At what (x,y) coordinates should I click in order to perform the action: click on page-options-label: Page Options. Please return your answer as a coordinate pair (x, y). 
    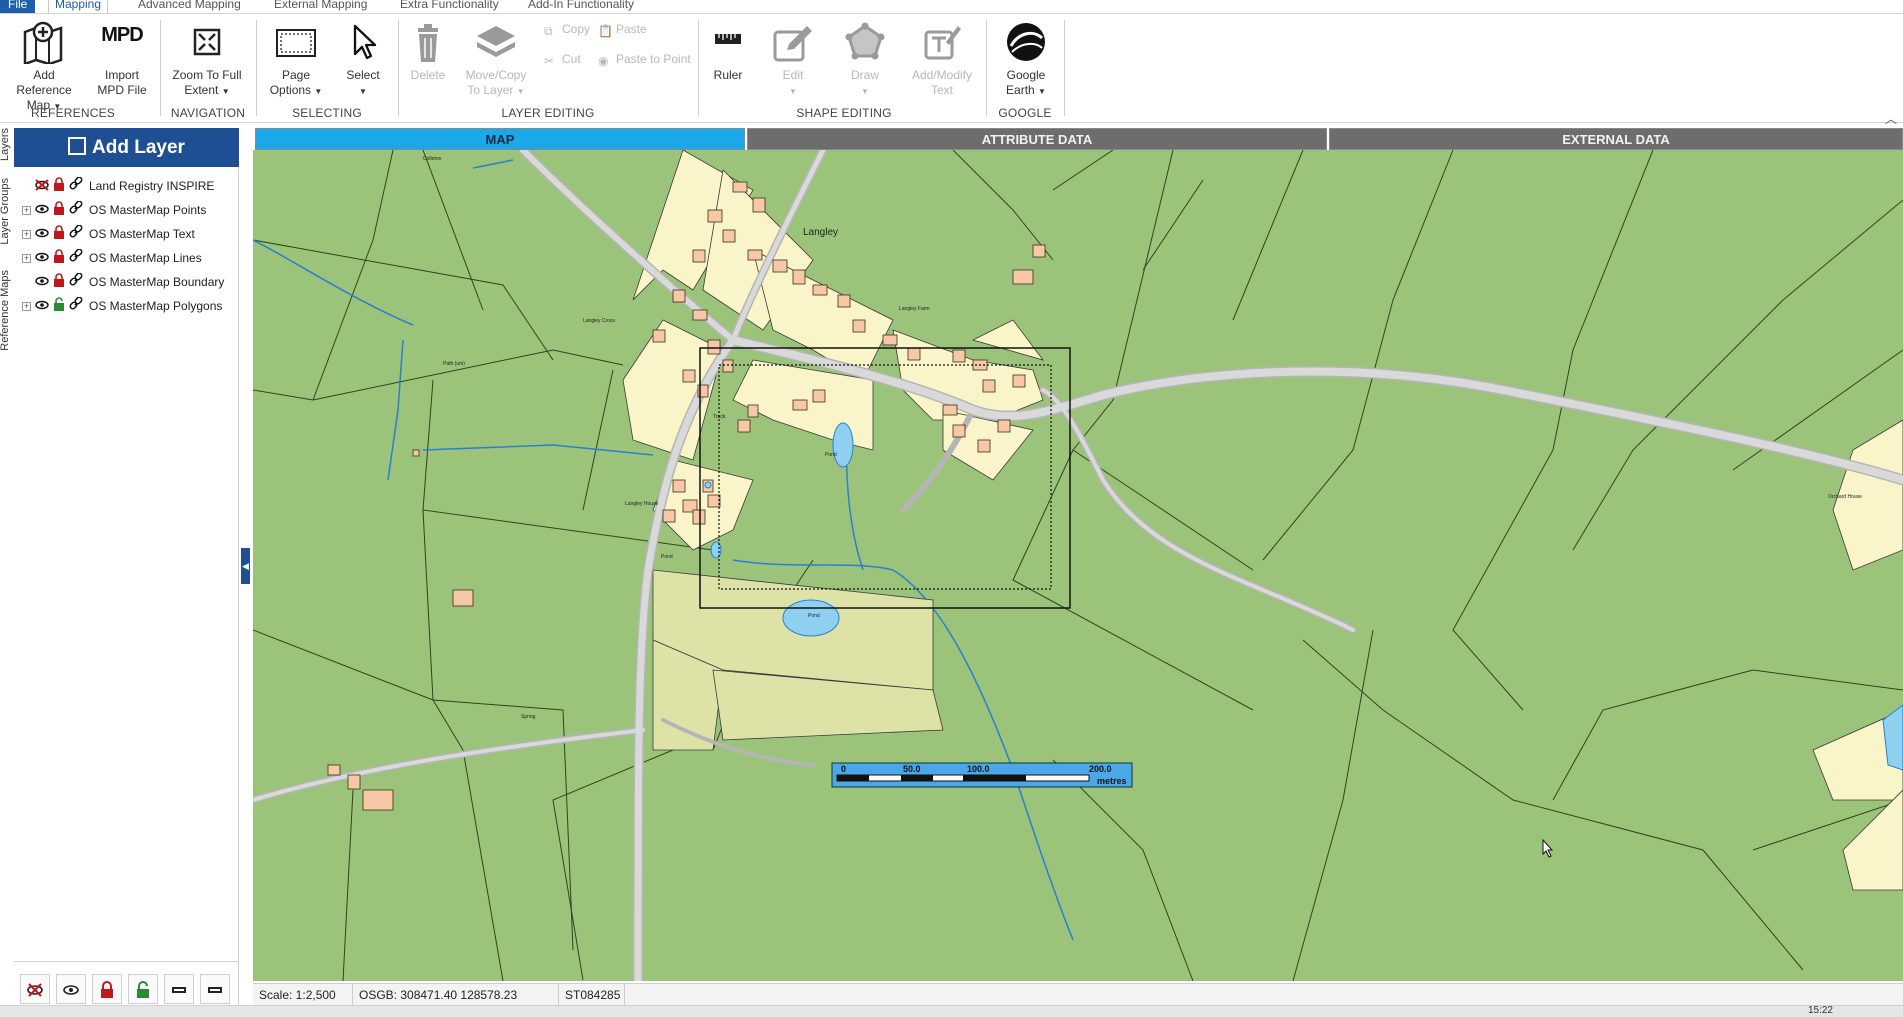
    Looking at the image, I should click on (290, 82).